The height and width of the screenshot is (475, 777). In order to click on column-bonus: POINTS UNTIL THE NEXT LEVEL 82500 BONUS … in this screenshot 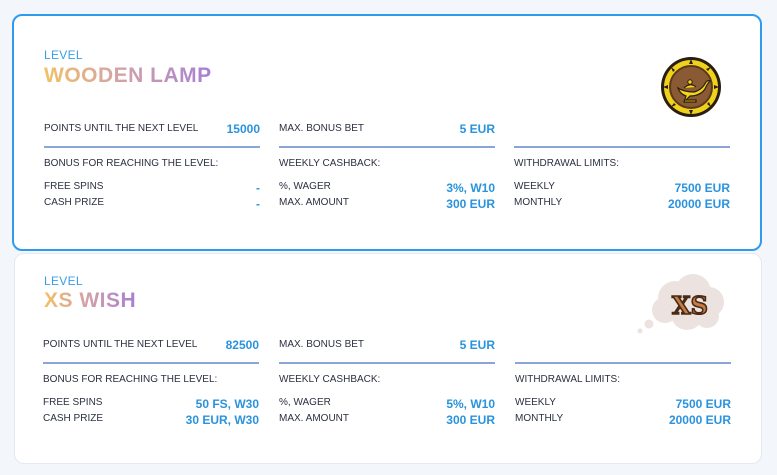, I will do `click(151, 379)`.